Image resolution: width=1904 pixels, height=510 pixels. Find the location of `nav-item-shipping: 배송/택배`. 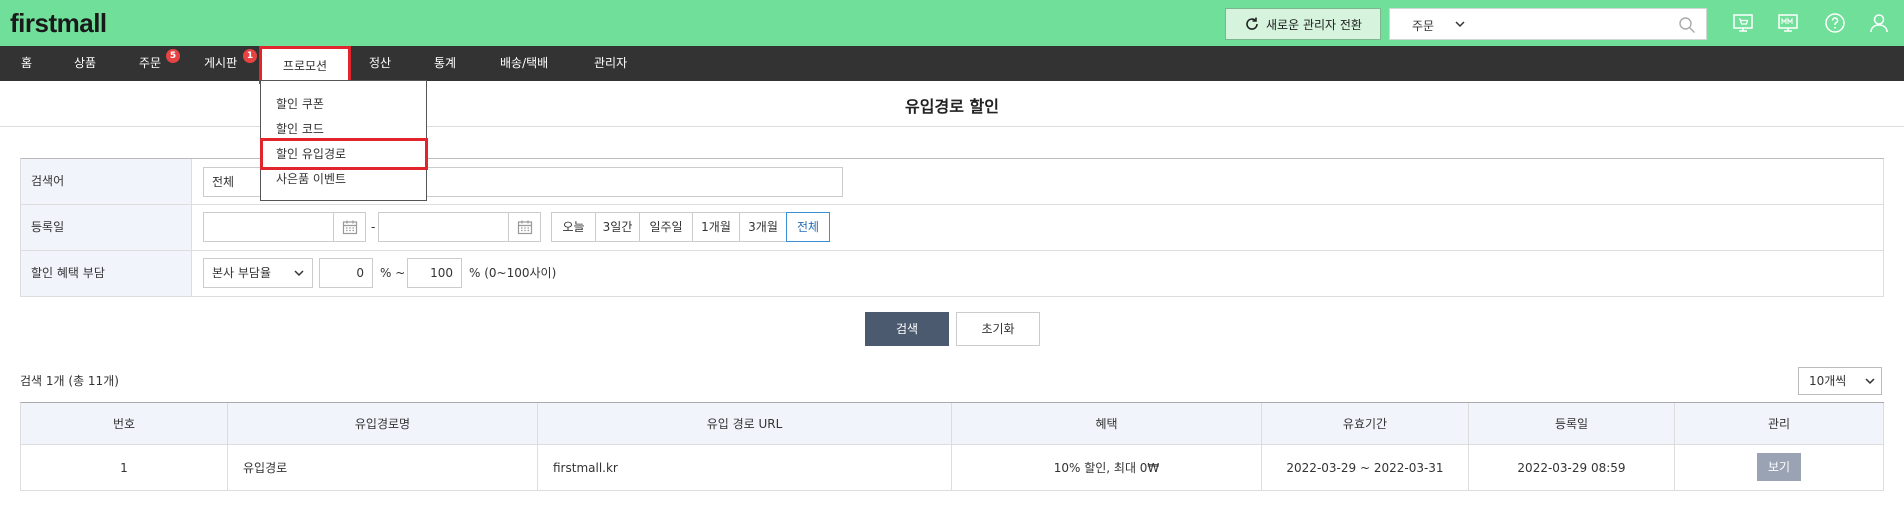

nav-item-shipping: 배송/택배 is located at coordinates (524, 63).